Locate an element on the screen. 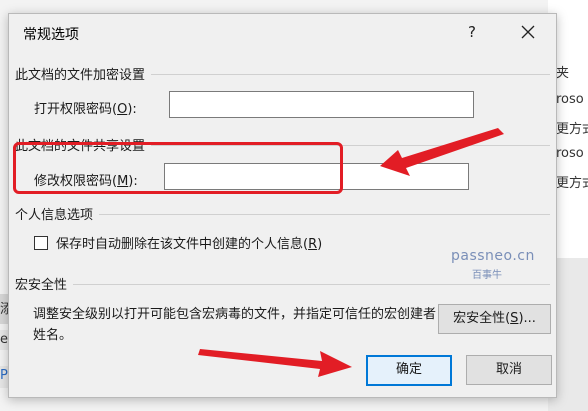 The width and height of the screenshot is (588, 411). watermark-site: passneo.cn is located at coordinates (493, 256).